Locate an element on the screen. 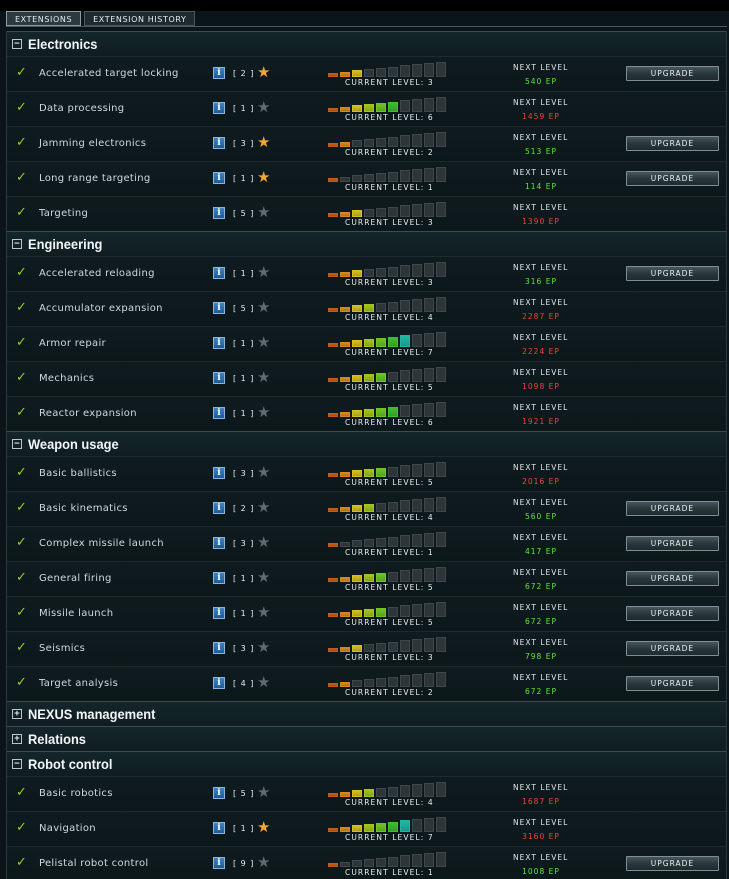  category-header: + Relations is located at coordinates (366, 738).